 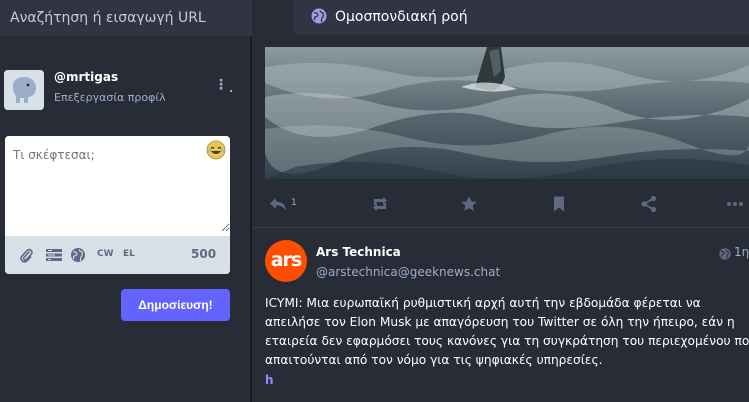 I want to click on favourite-icon, so click(x=469, y=204).